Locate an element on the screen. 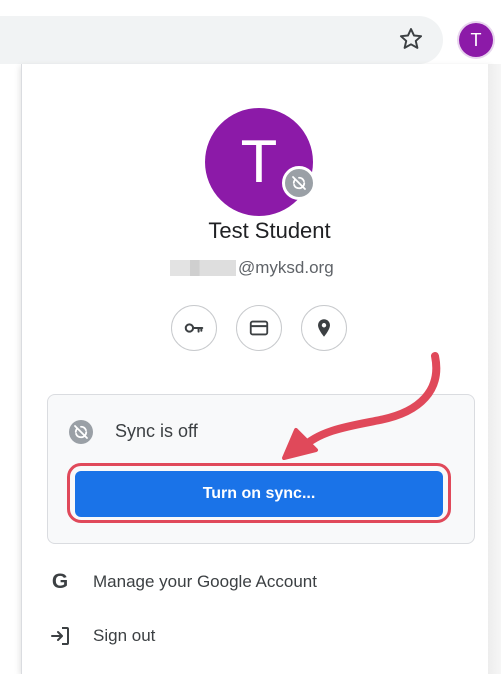  sign-out-icon is located at coordinates (60, 636).